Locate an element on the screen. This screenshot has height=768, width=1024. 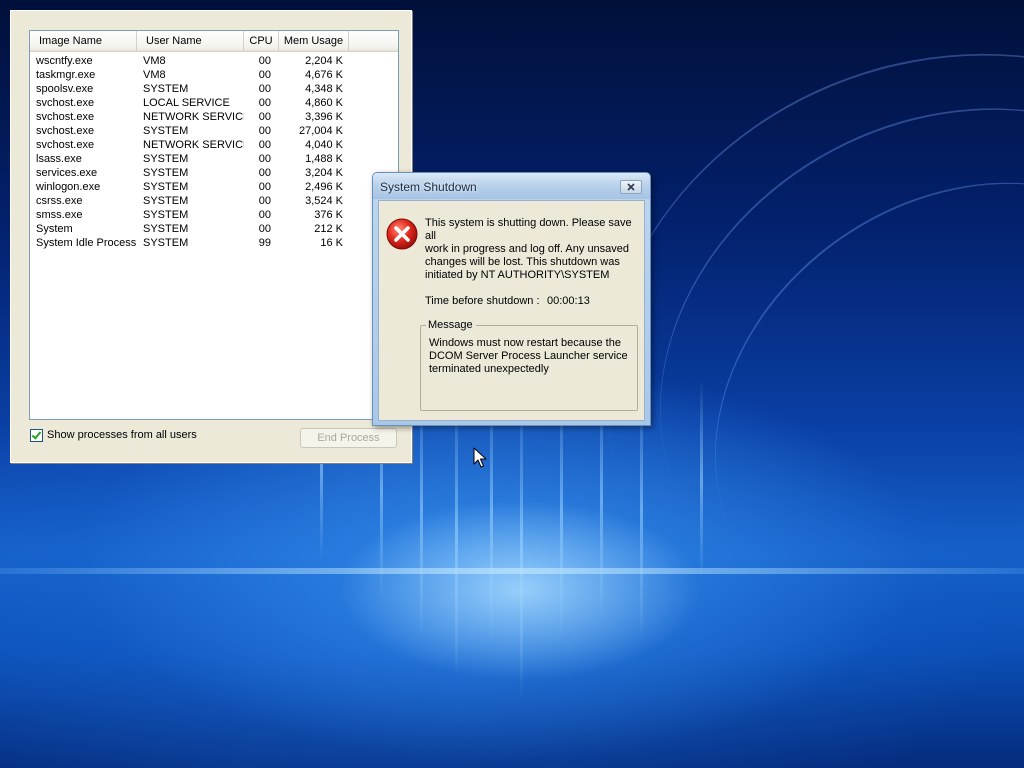
process-mem-usage: 4,860 K is located at coordinates (324, 103).